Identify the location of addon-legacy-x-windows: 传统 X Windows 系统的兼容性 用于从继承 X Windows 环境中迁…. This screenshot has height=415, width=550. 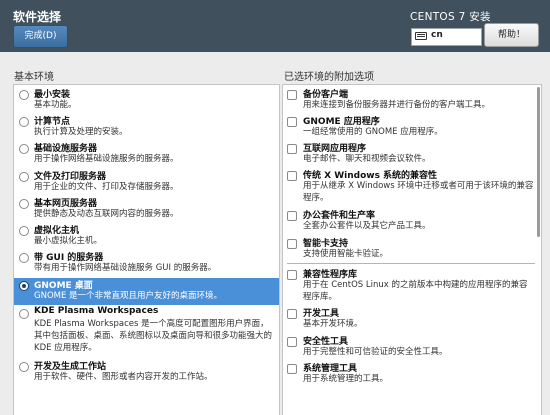
(412, 187).